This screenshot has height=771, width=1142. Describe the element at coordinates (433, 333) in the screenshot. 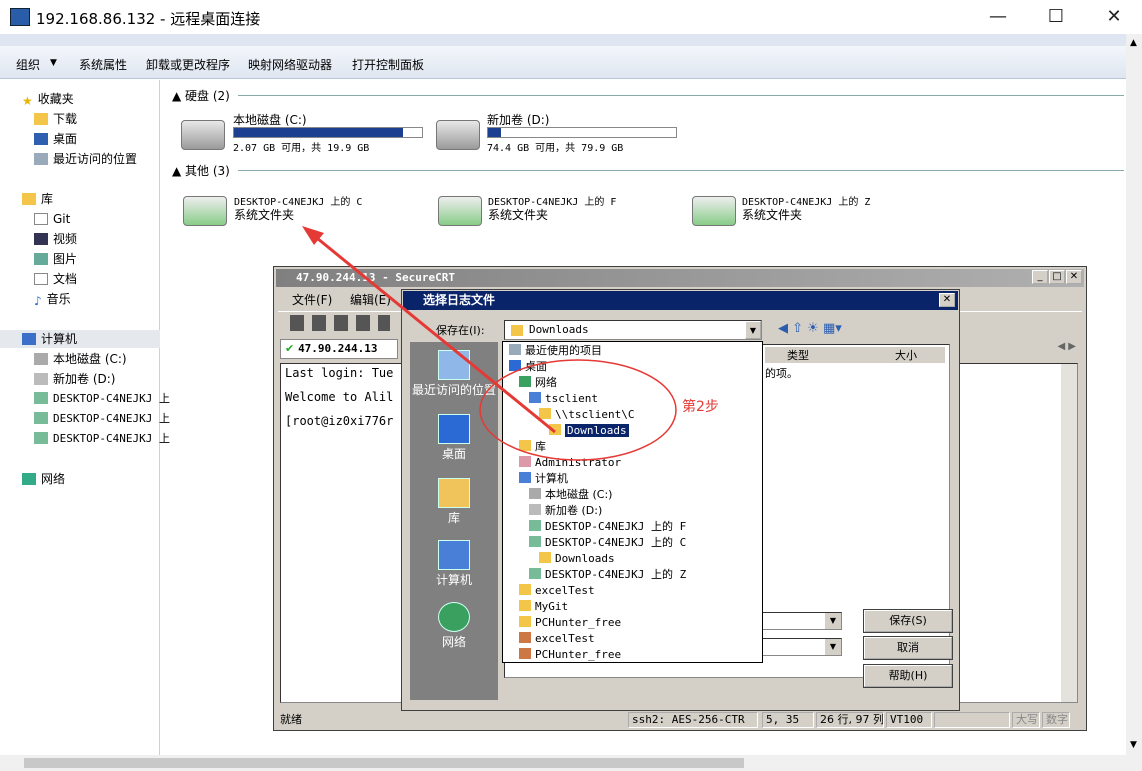

I see `annotation-arrow-line` at that location.